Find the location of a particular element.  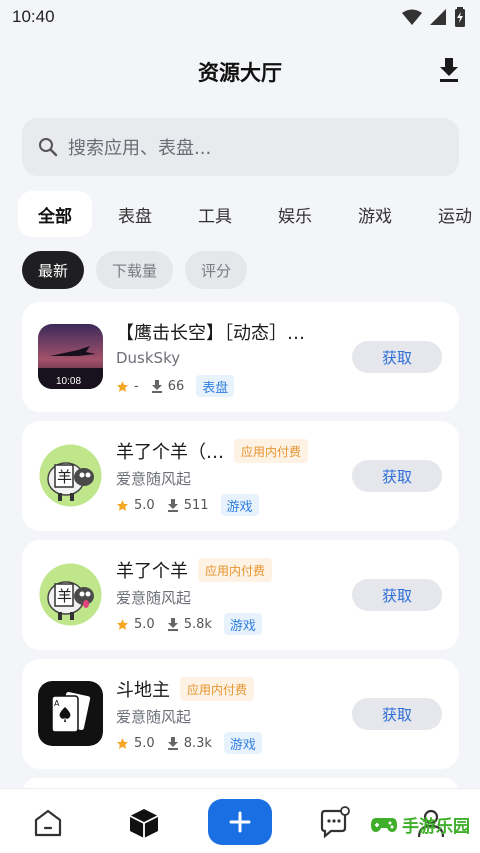

app-name: 斗地主 is located at coordinates (143, 690).